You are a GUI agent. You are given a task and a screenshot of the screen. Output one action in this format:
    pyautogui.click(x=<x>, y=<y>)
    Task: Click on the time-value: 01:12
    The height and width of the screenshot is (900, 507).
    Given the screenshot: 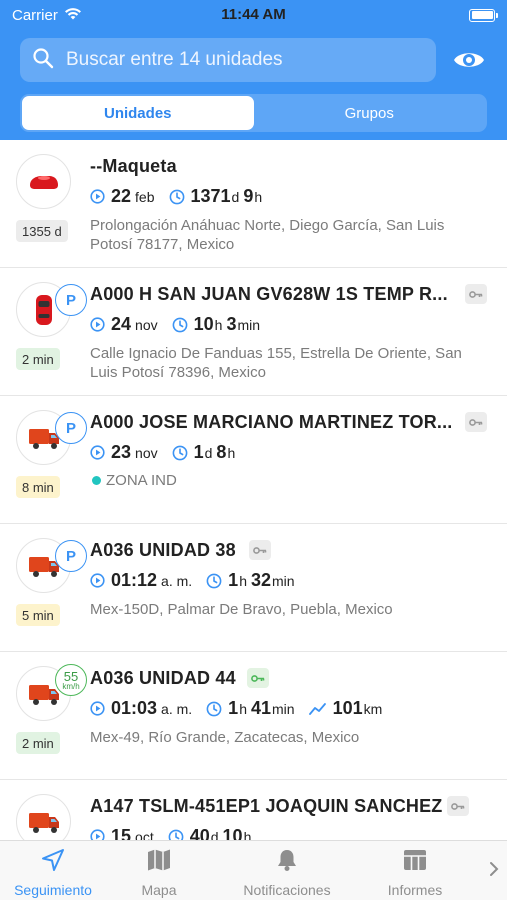 What is the action you would take?
    pyautogui.click(x=134, y=580)
    